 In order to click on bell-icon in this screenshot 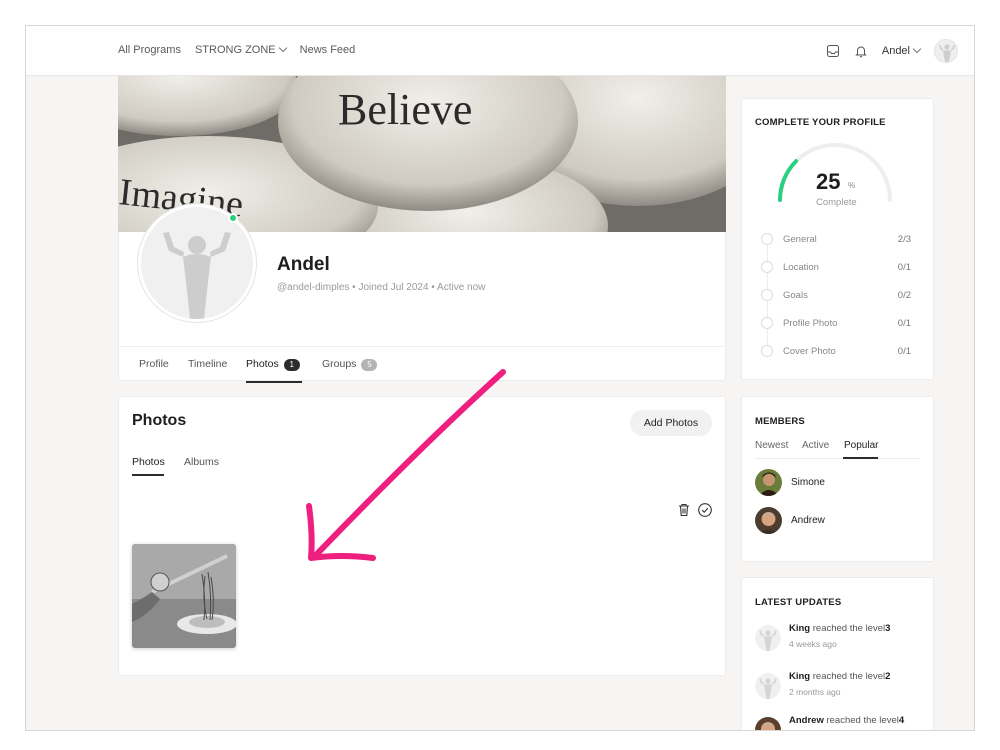, I will do `click(861, 51)`.